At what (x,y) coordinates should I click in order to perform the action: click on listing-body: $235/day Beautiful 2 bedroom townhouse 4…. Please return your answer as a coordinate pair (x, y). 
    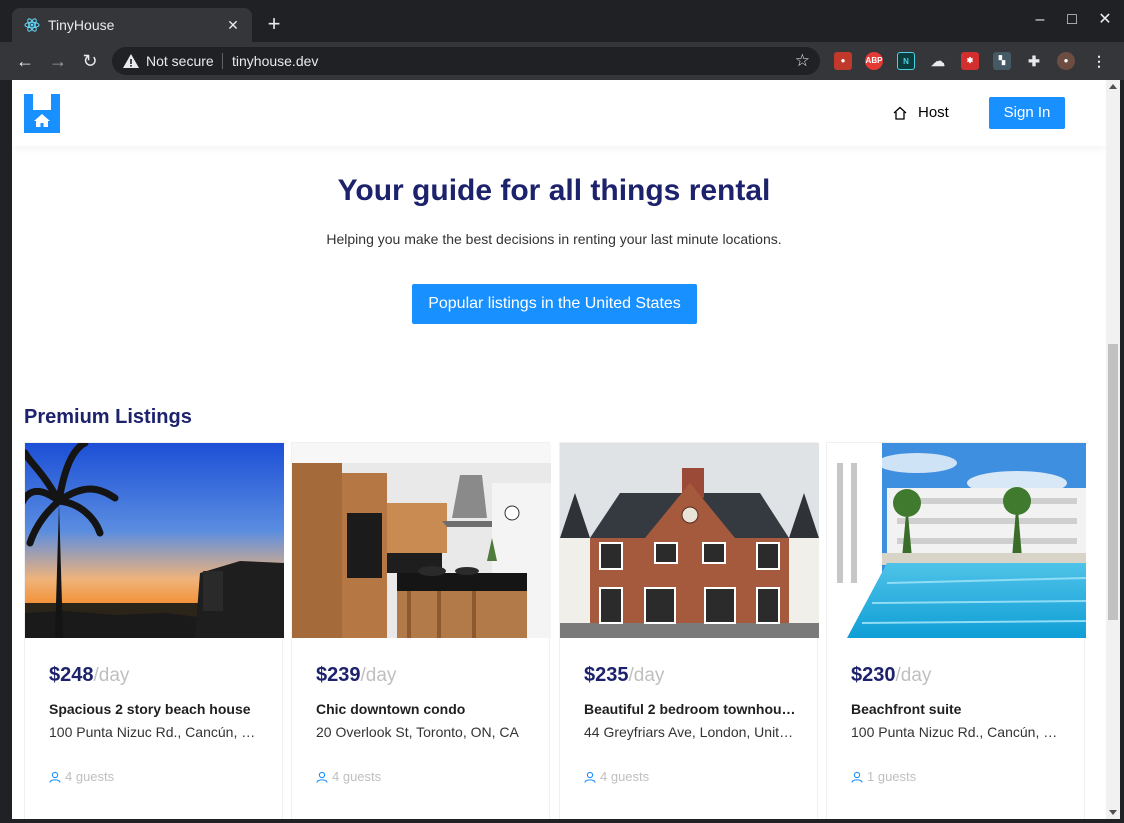
    Looking at the image, I should click on (690, 702).